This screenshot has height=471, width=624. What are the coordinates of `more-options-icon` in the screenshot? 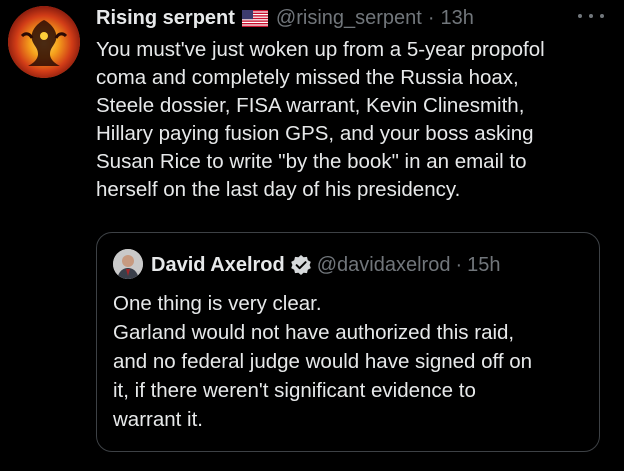 It's located at (591, 16).